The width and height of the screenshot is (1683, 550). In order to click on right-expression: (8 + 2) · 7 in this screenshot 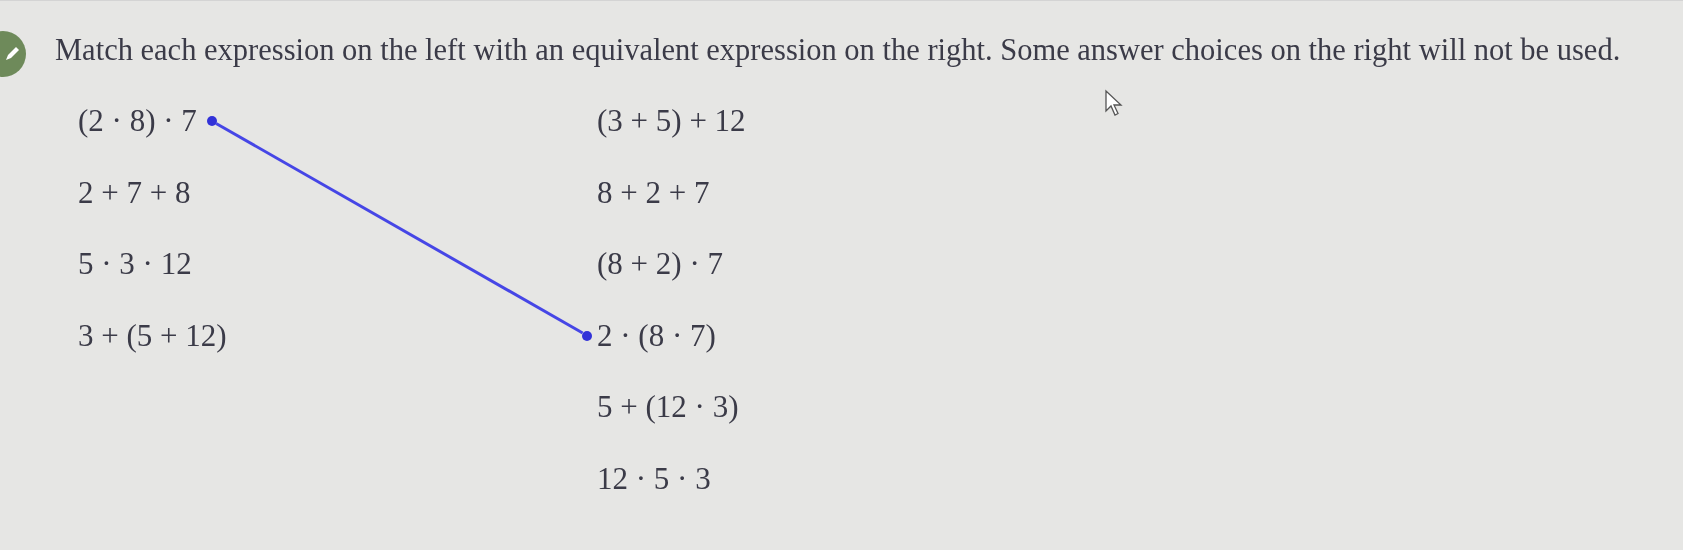, I will do `click(660, 264)`.